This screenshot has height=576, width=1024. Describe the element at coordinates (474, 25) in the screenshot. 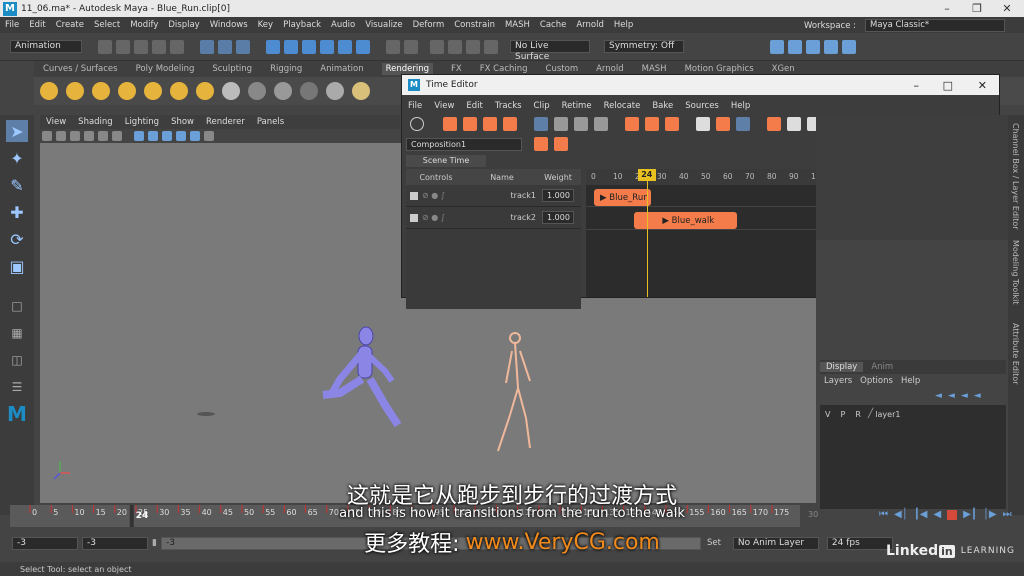

I see `menu-constrain: Constrain` at that location.